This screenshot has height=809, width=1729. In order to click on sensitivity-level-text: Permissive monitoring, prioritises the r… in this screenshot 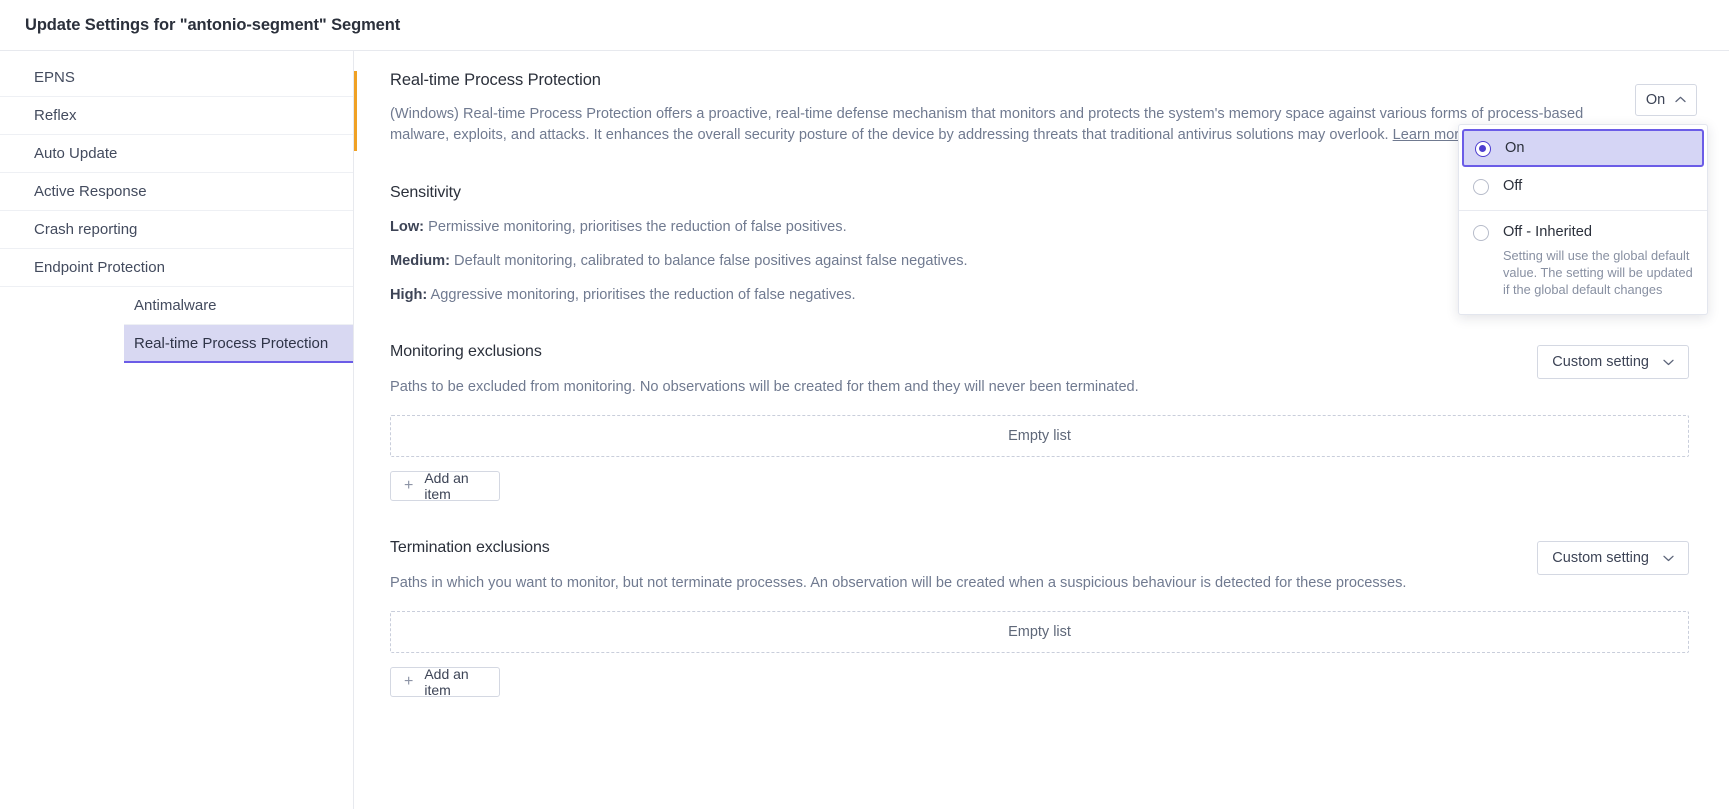, I will do `click(635, 227)`.